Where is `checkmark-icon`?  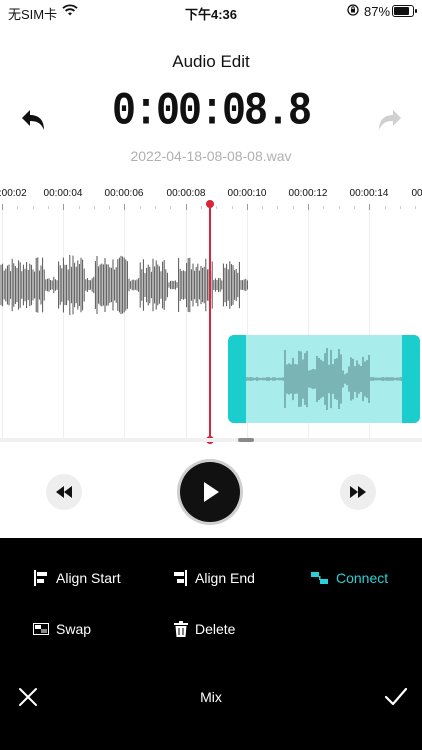 checkmark-icon is located at coordinates (396, 697).